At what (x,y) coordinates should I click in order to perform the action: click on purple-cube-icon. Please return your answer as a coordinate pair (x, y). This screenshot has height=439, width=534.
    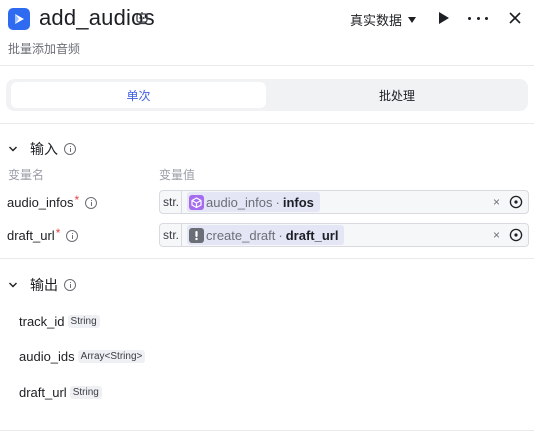
    Looking at the image, I should click on (196, 202).